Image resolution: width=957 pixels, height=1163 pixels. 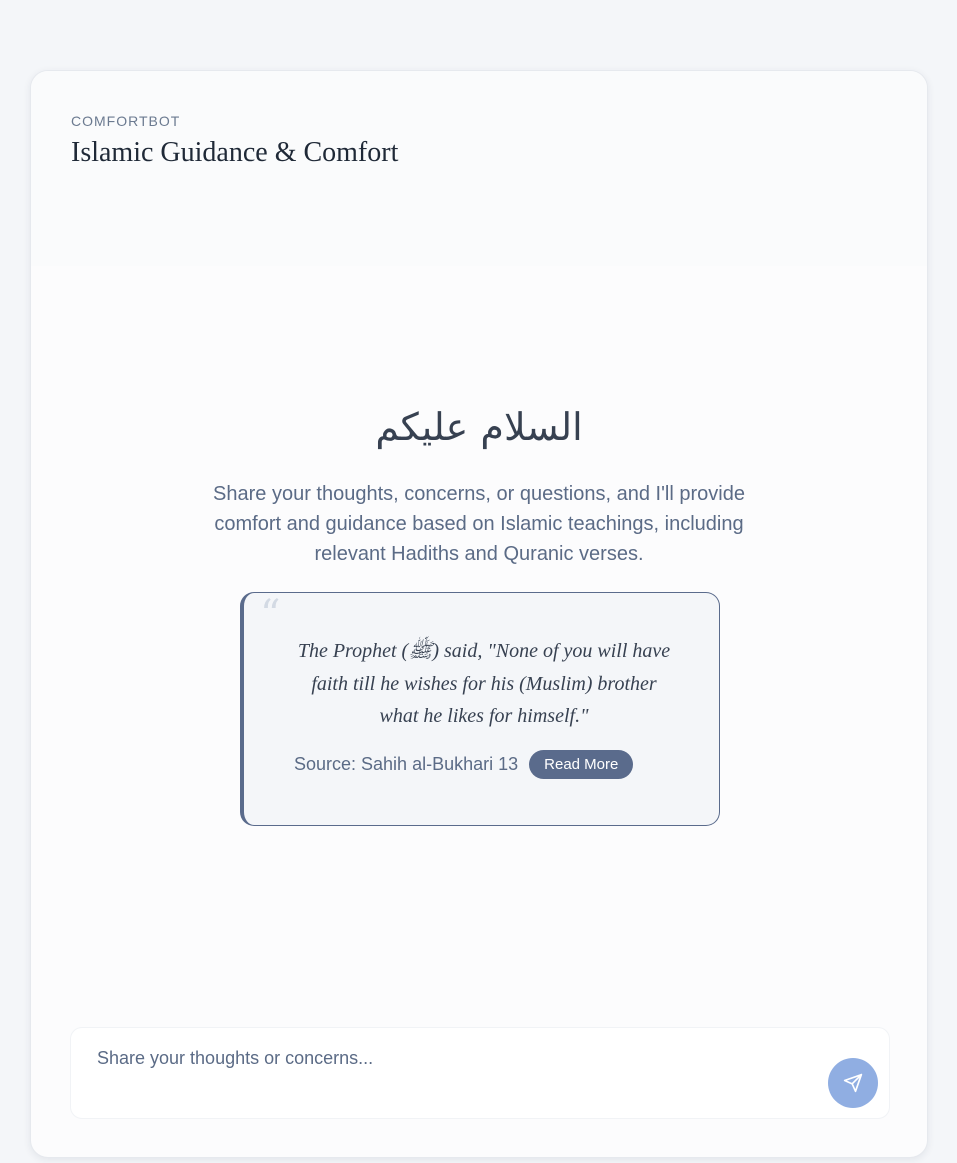 What do you see at coordinates (126, 121) in the screenshot?
I see `brand-label: COMFORTBOT` at bounding box center [126, 121].